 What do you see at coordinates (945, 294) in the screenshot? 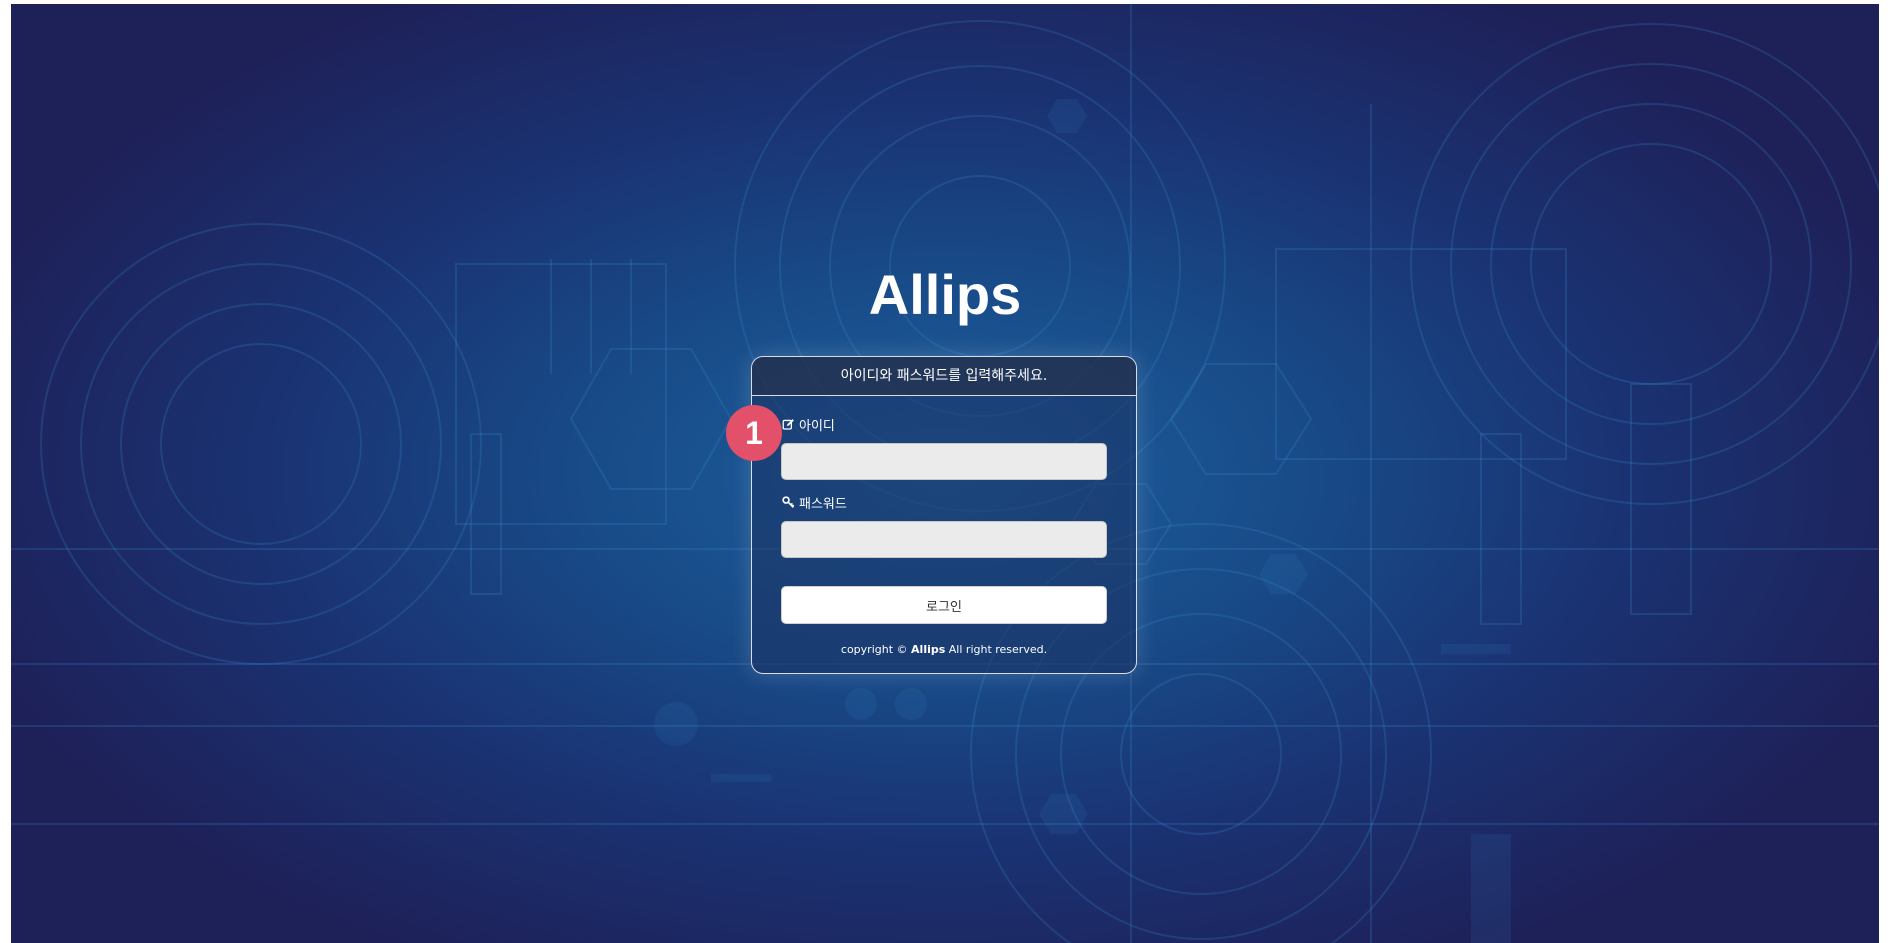
I see `brand-logo: Allips` at bounding box center [945, 294].